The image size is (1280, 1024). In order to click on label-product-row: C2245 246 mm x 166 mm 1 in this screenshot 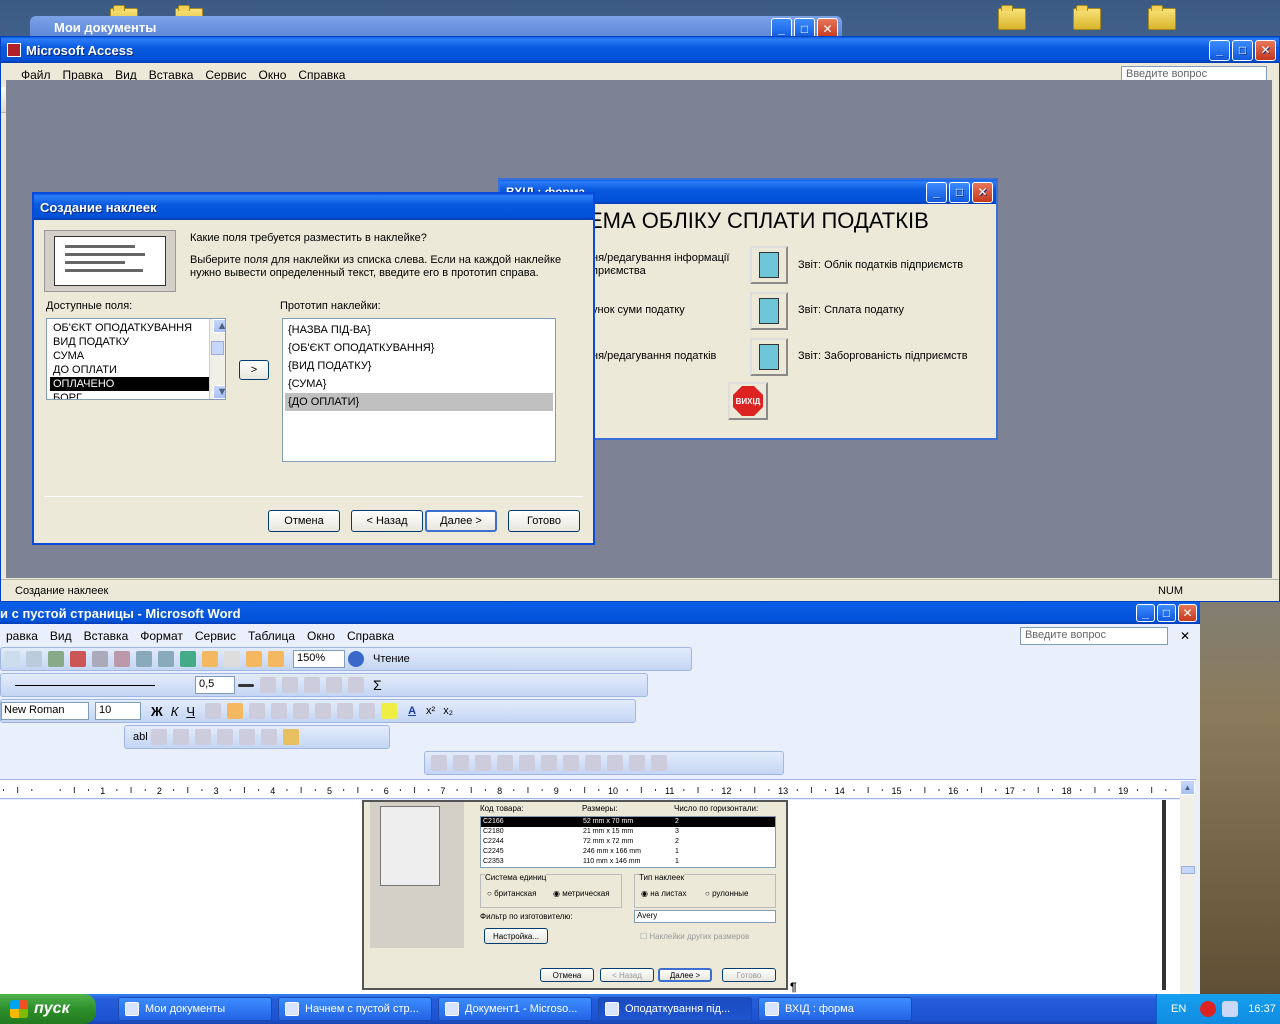, I will do `click(628, 852)`.